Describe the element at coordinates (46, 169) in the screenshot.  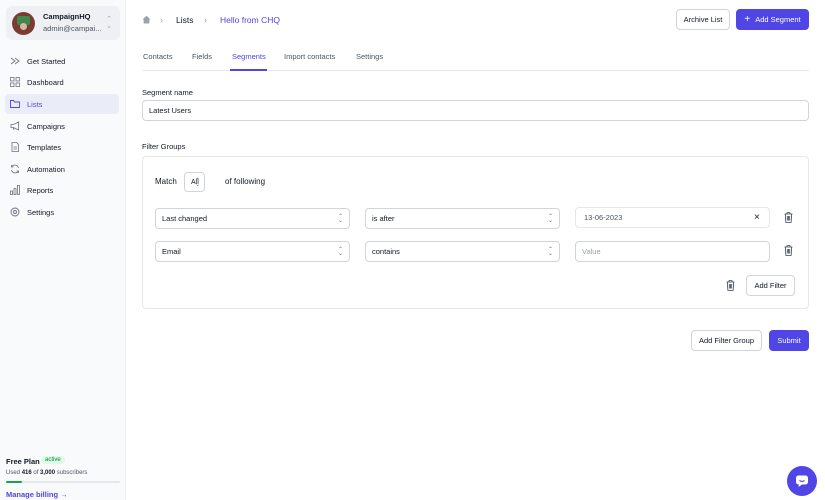
I see `sidebar-item-label: Automation` at that location.